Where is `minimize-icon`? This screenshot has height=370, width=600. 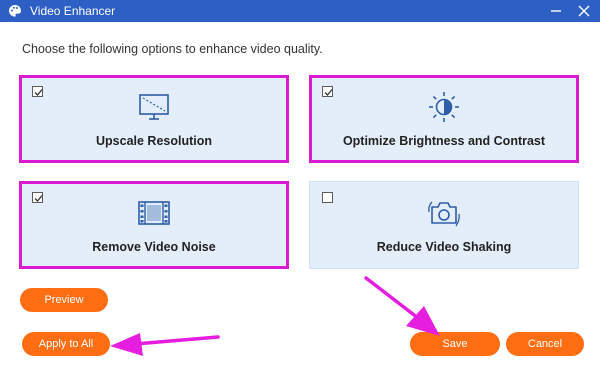
minimize-icon is located at coordinates (556, 11).